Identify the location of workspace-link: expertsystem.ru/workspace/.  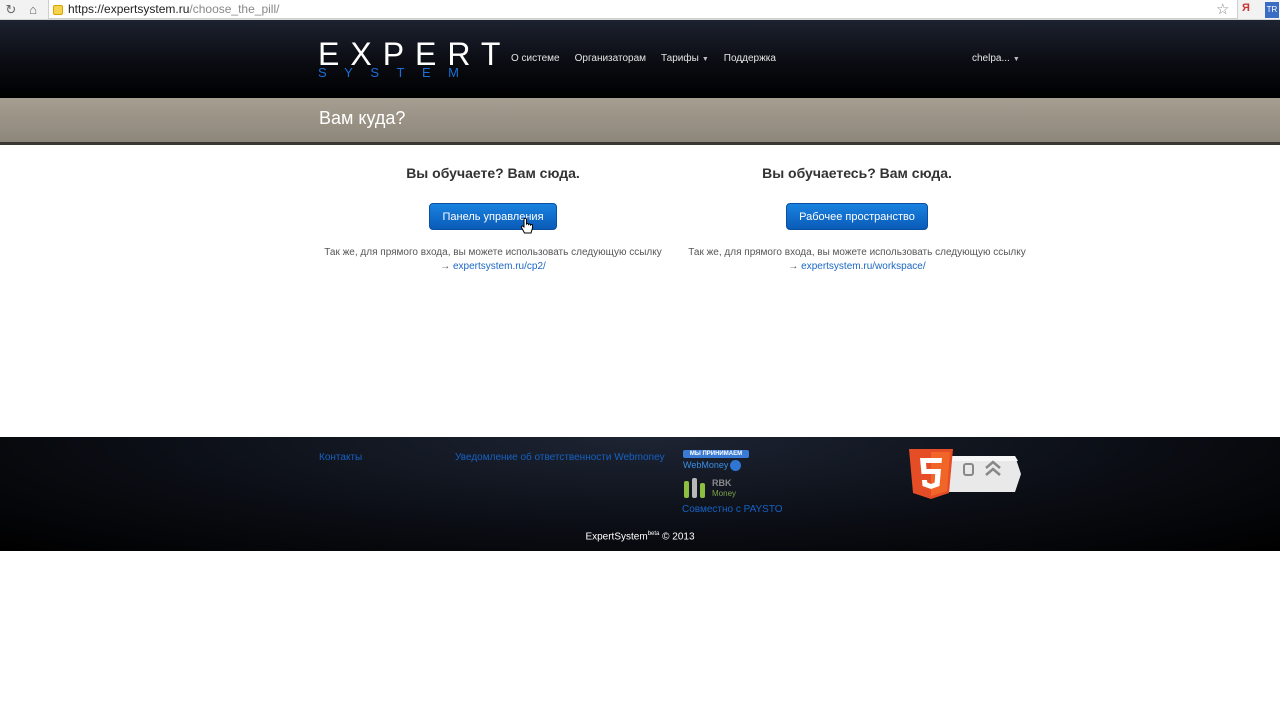
(863, 266).